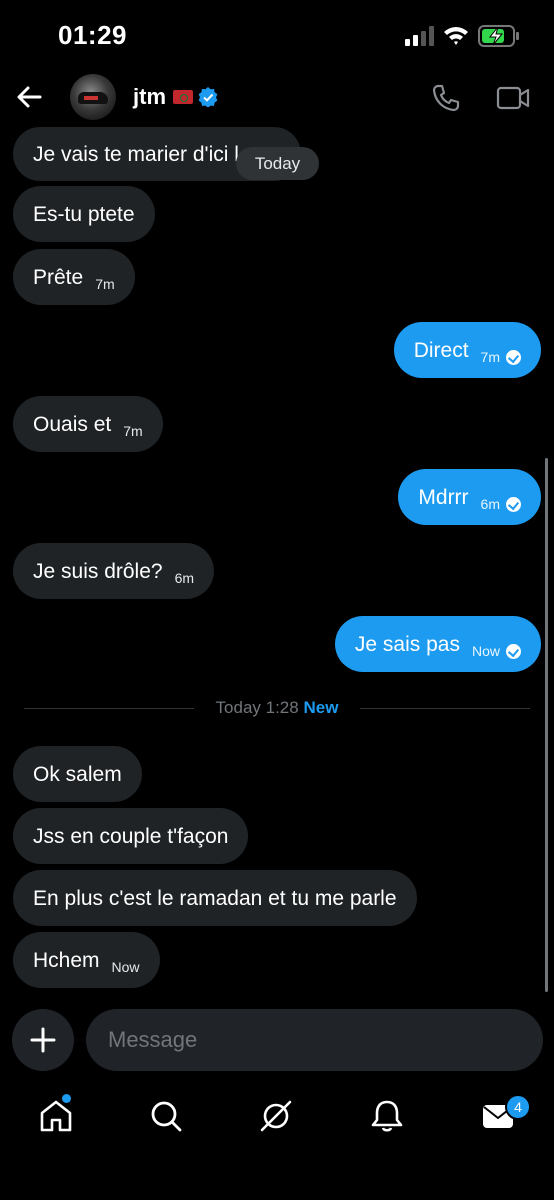 Image resolution: width=554 pixels, height=1200 pixels. What do you see at coordinates (469, 497) in the screenshot?
I see `message-bubble-outgoing: Mdrrr 6m` at bounding box center [469, 497].